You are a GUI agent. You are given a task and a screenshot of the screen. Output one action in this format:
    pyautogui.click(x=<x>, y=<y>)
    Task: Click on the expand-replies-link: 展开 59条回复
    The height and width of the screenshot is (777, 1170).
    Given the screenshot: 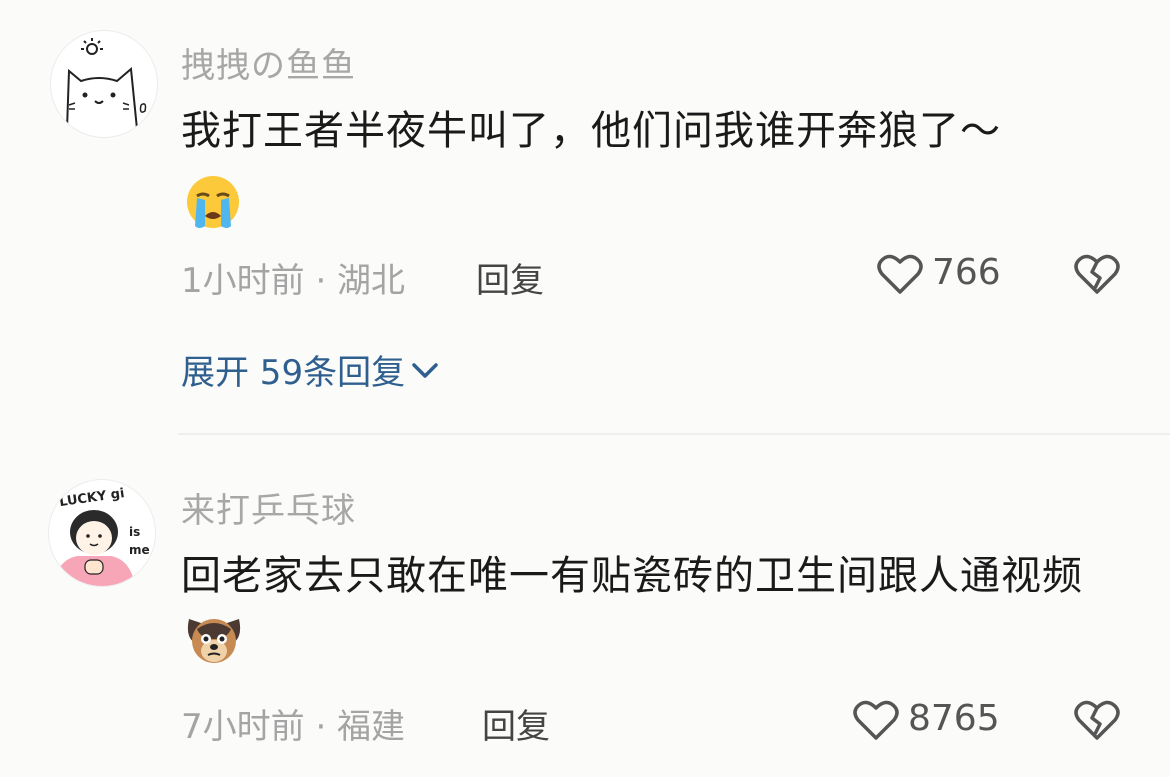 What is the action you would take?
    pyautogui.click(x=311, y=369)
    